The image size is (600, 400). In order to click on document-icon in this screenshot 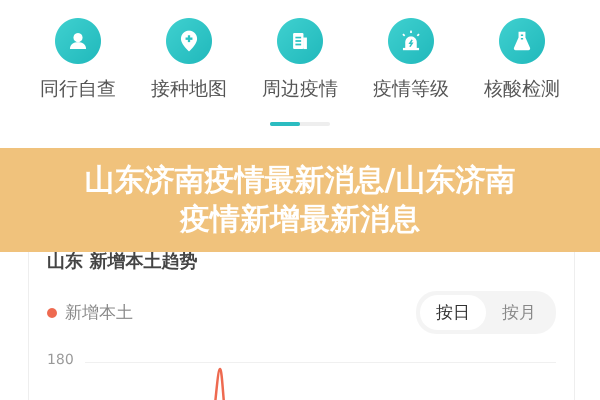, I will do `click(300, 41)`.